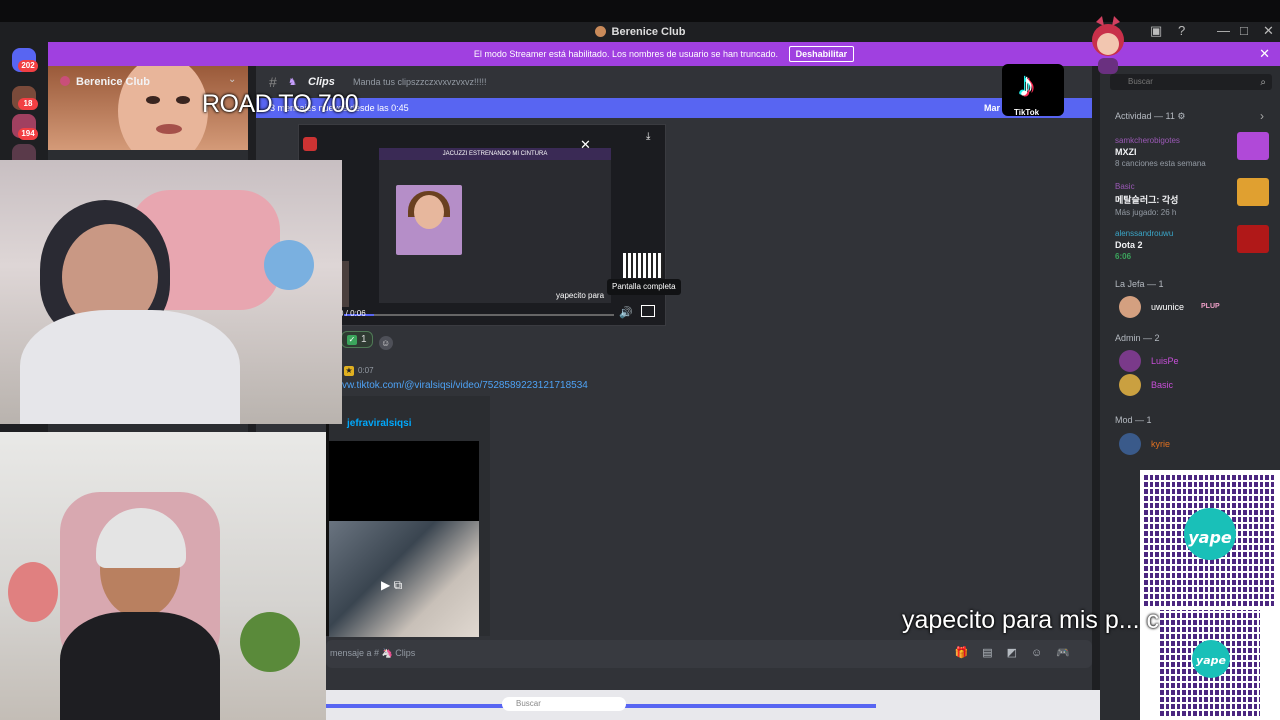 The height and width of the screenshot is (720, 1280). What do you see at coordinates (821, 54) in the screenshot?
I see `disable-streamer-button: Deshabilitar` at bounding box center [821, 54].